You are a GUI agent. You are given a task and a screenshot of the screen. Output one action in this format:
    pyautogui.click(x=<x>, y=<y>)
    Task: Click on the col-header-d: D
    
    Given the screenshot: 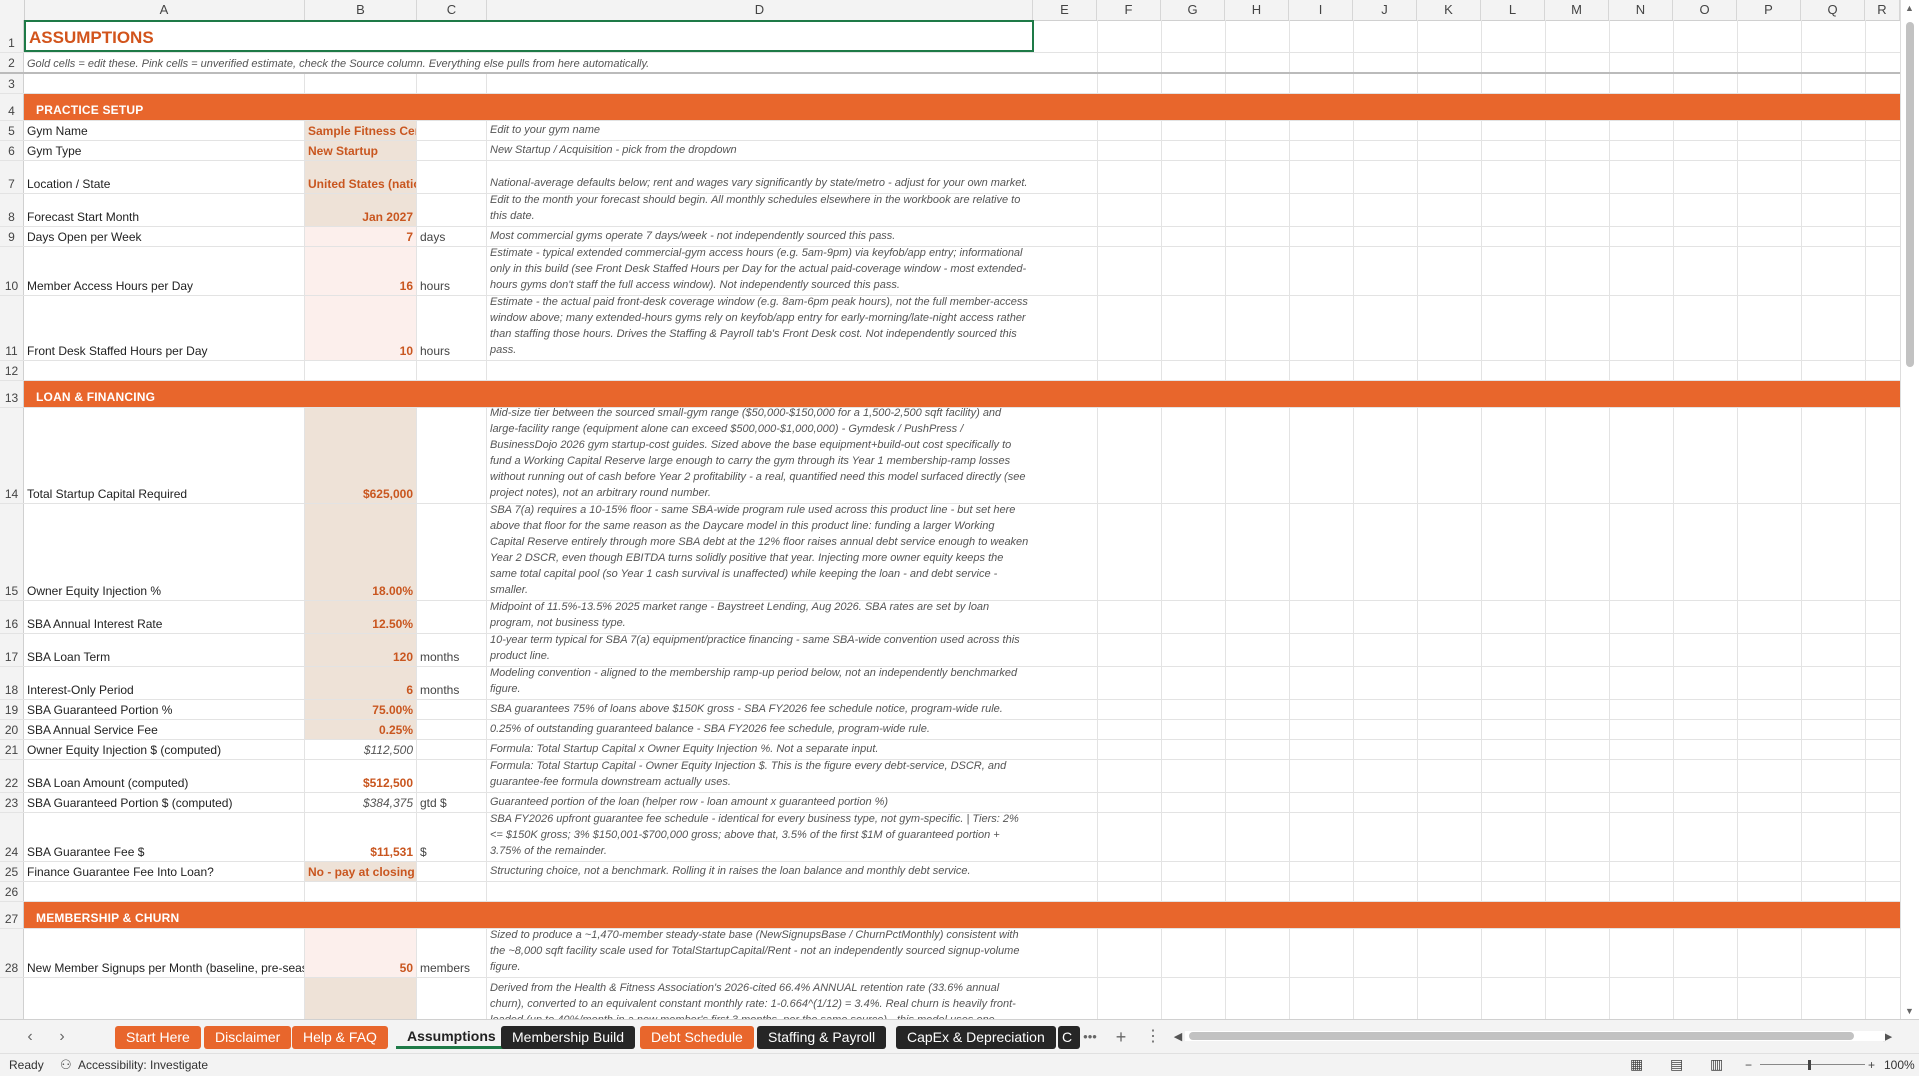 What is the action you would take?
    pyautogui.click(x=760, y=10)
    